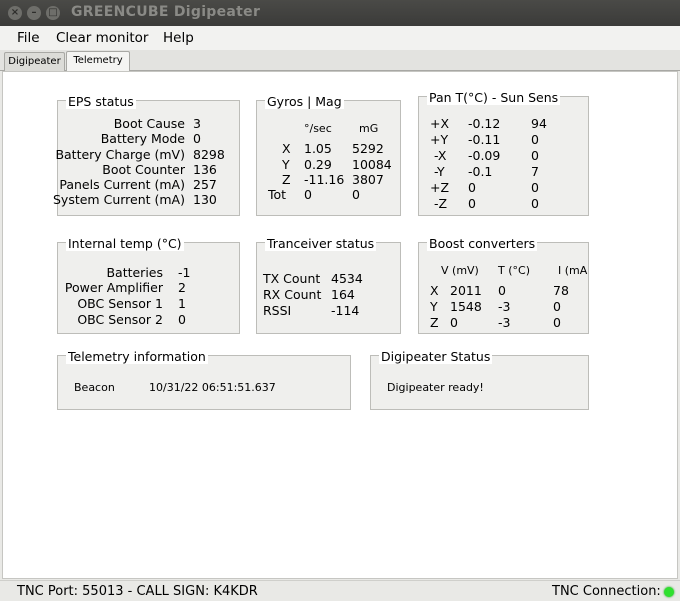 This screenshot has width=680, height=601. I want to click on eps-value: 136, so click(205, 169).